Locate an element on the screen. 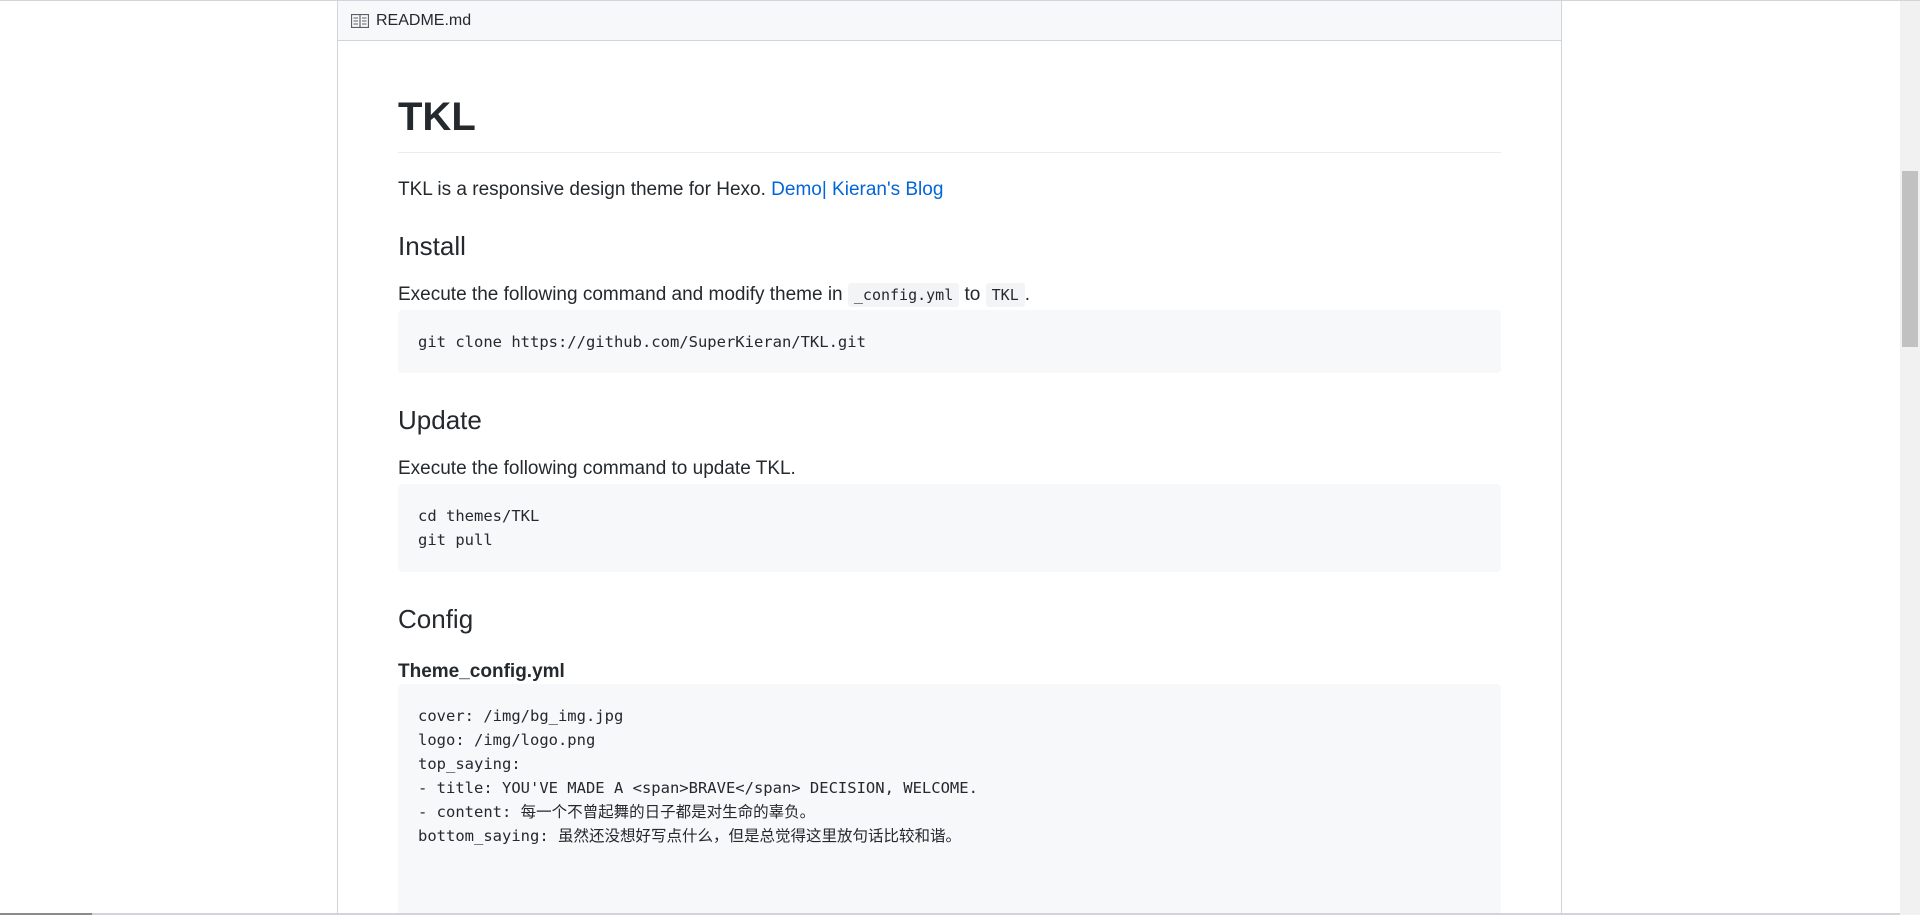  install-text-mid: to is located at coordinates (972, 294).